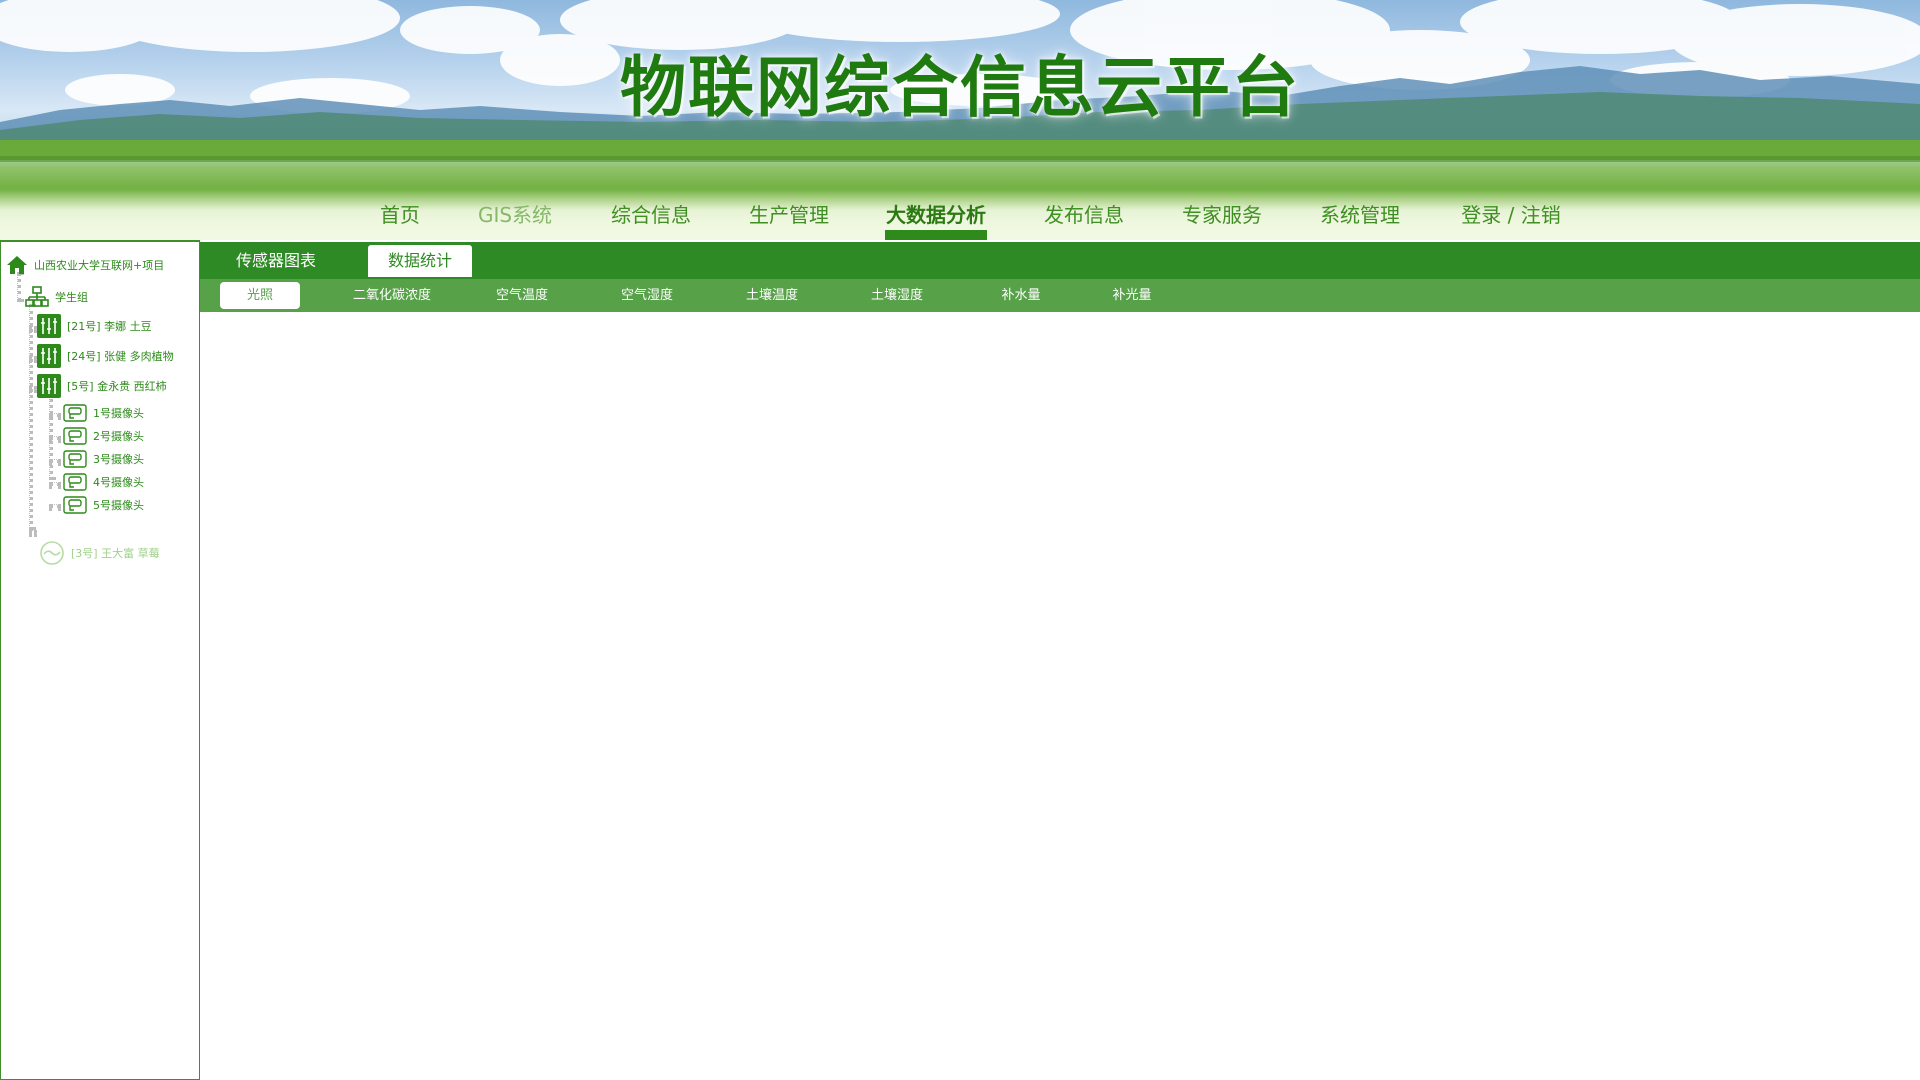 The image size is (1920, 1080). What do you see at coordinates (260, 295) in the screenshot?
I see `tab-light: 光照` at bounding box center [260, 295].